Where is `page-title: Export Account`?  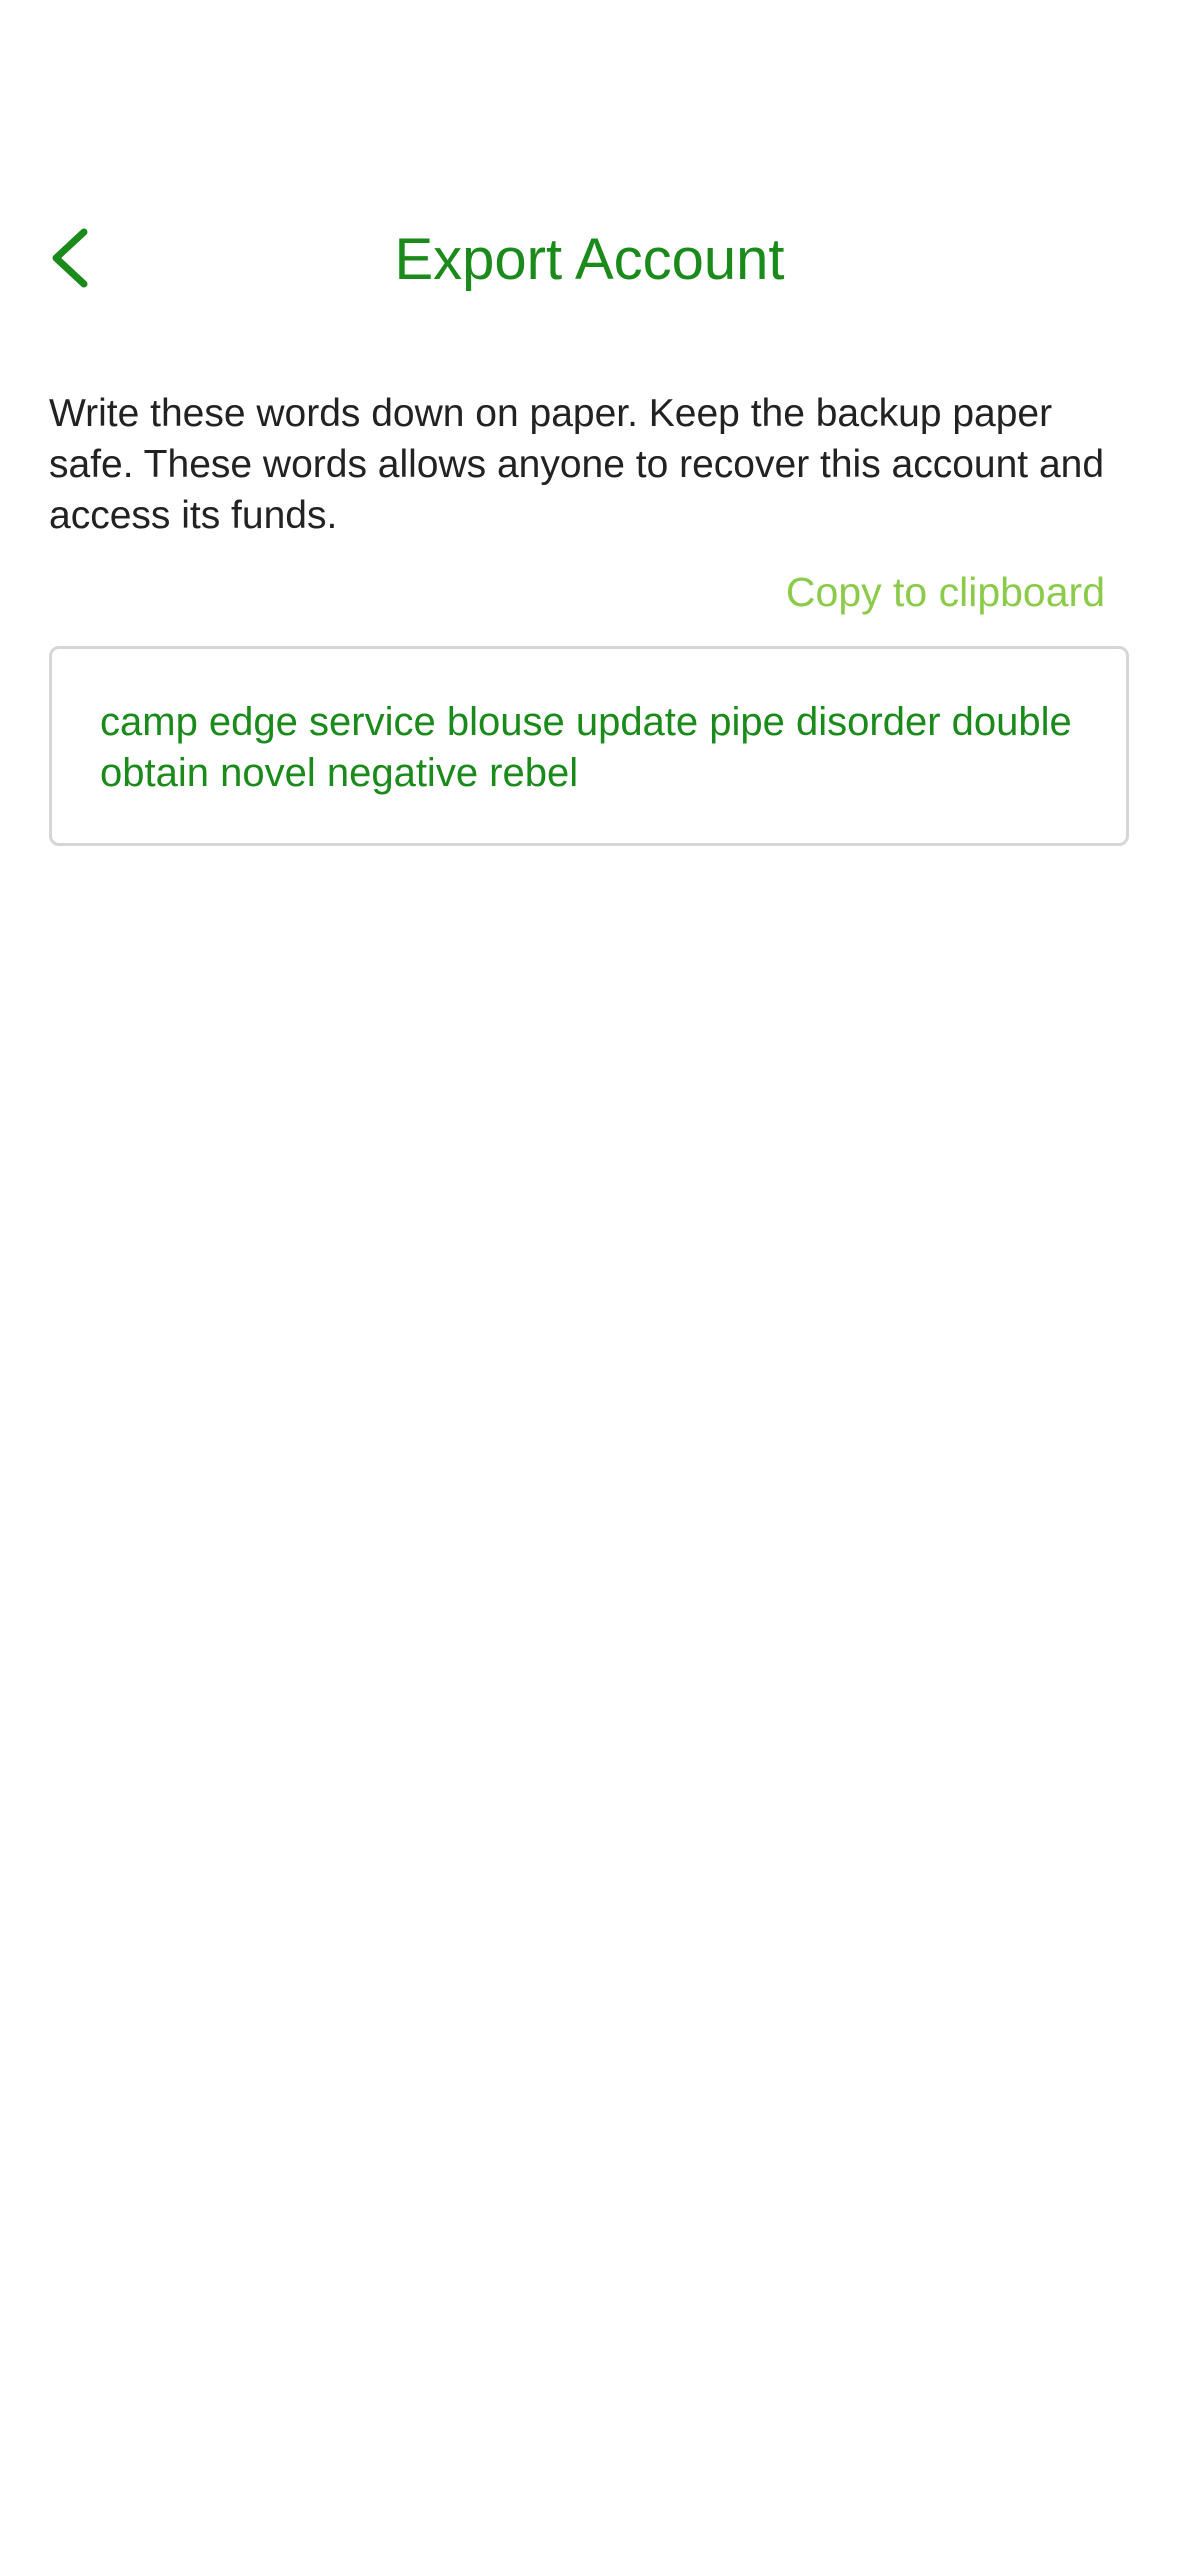
page-title: Export Account is located at coordinates (589, 259).